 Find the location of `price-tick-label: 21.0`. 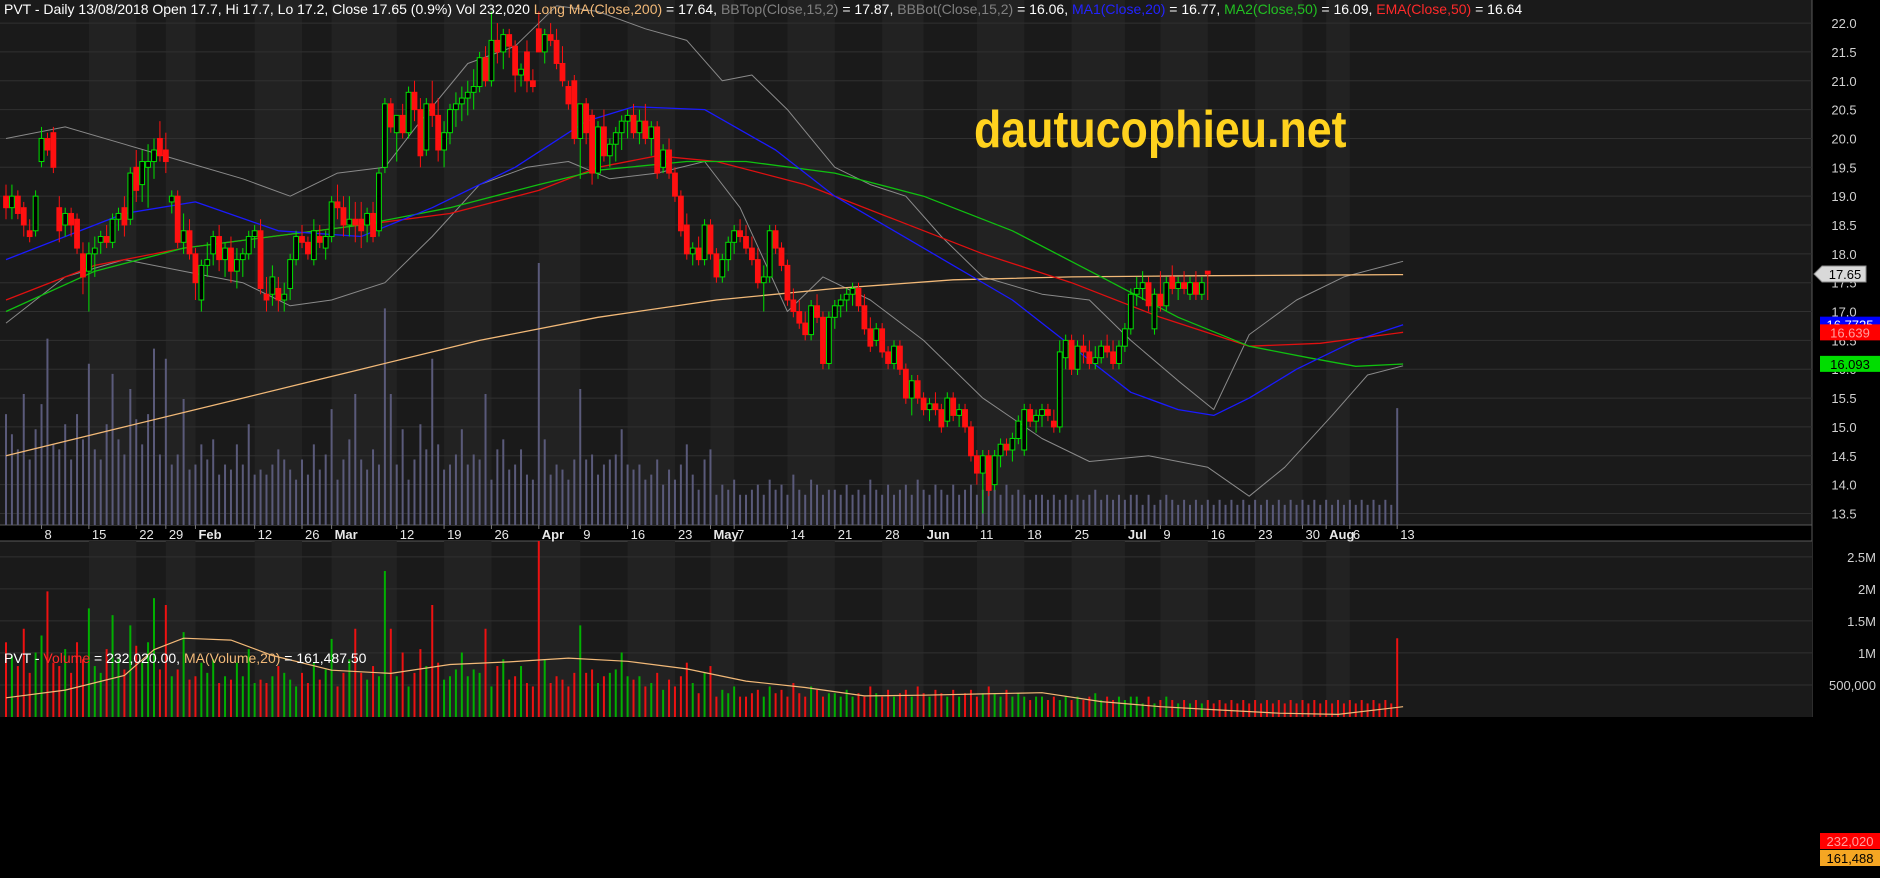

price-tick-label: 21.0 is located at coordinates (1843, 81).